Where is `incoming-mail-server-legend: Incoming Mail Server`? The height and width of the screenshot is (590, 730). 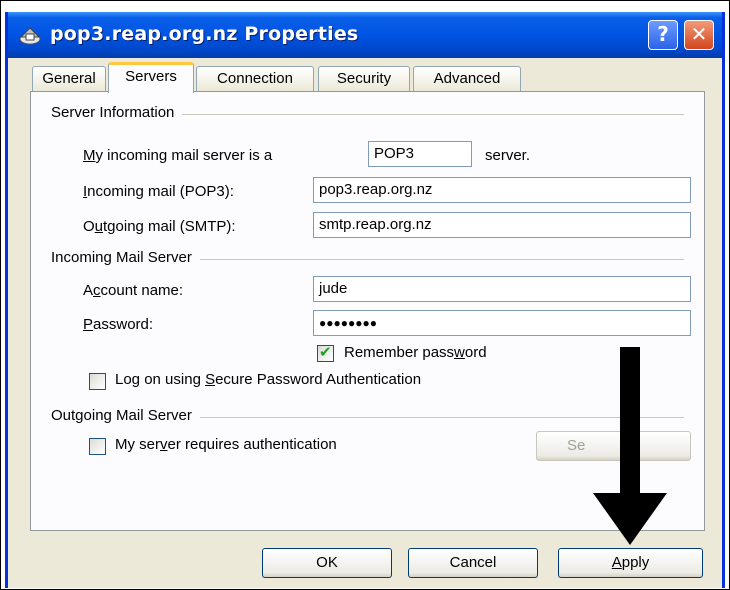 incoming-mail-server-legend: Incoming Mail Server is located at coordinates (125, 257).